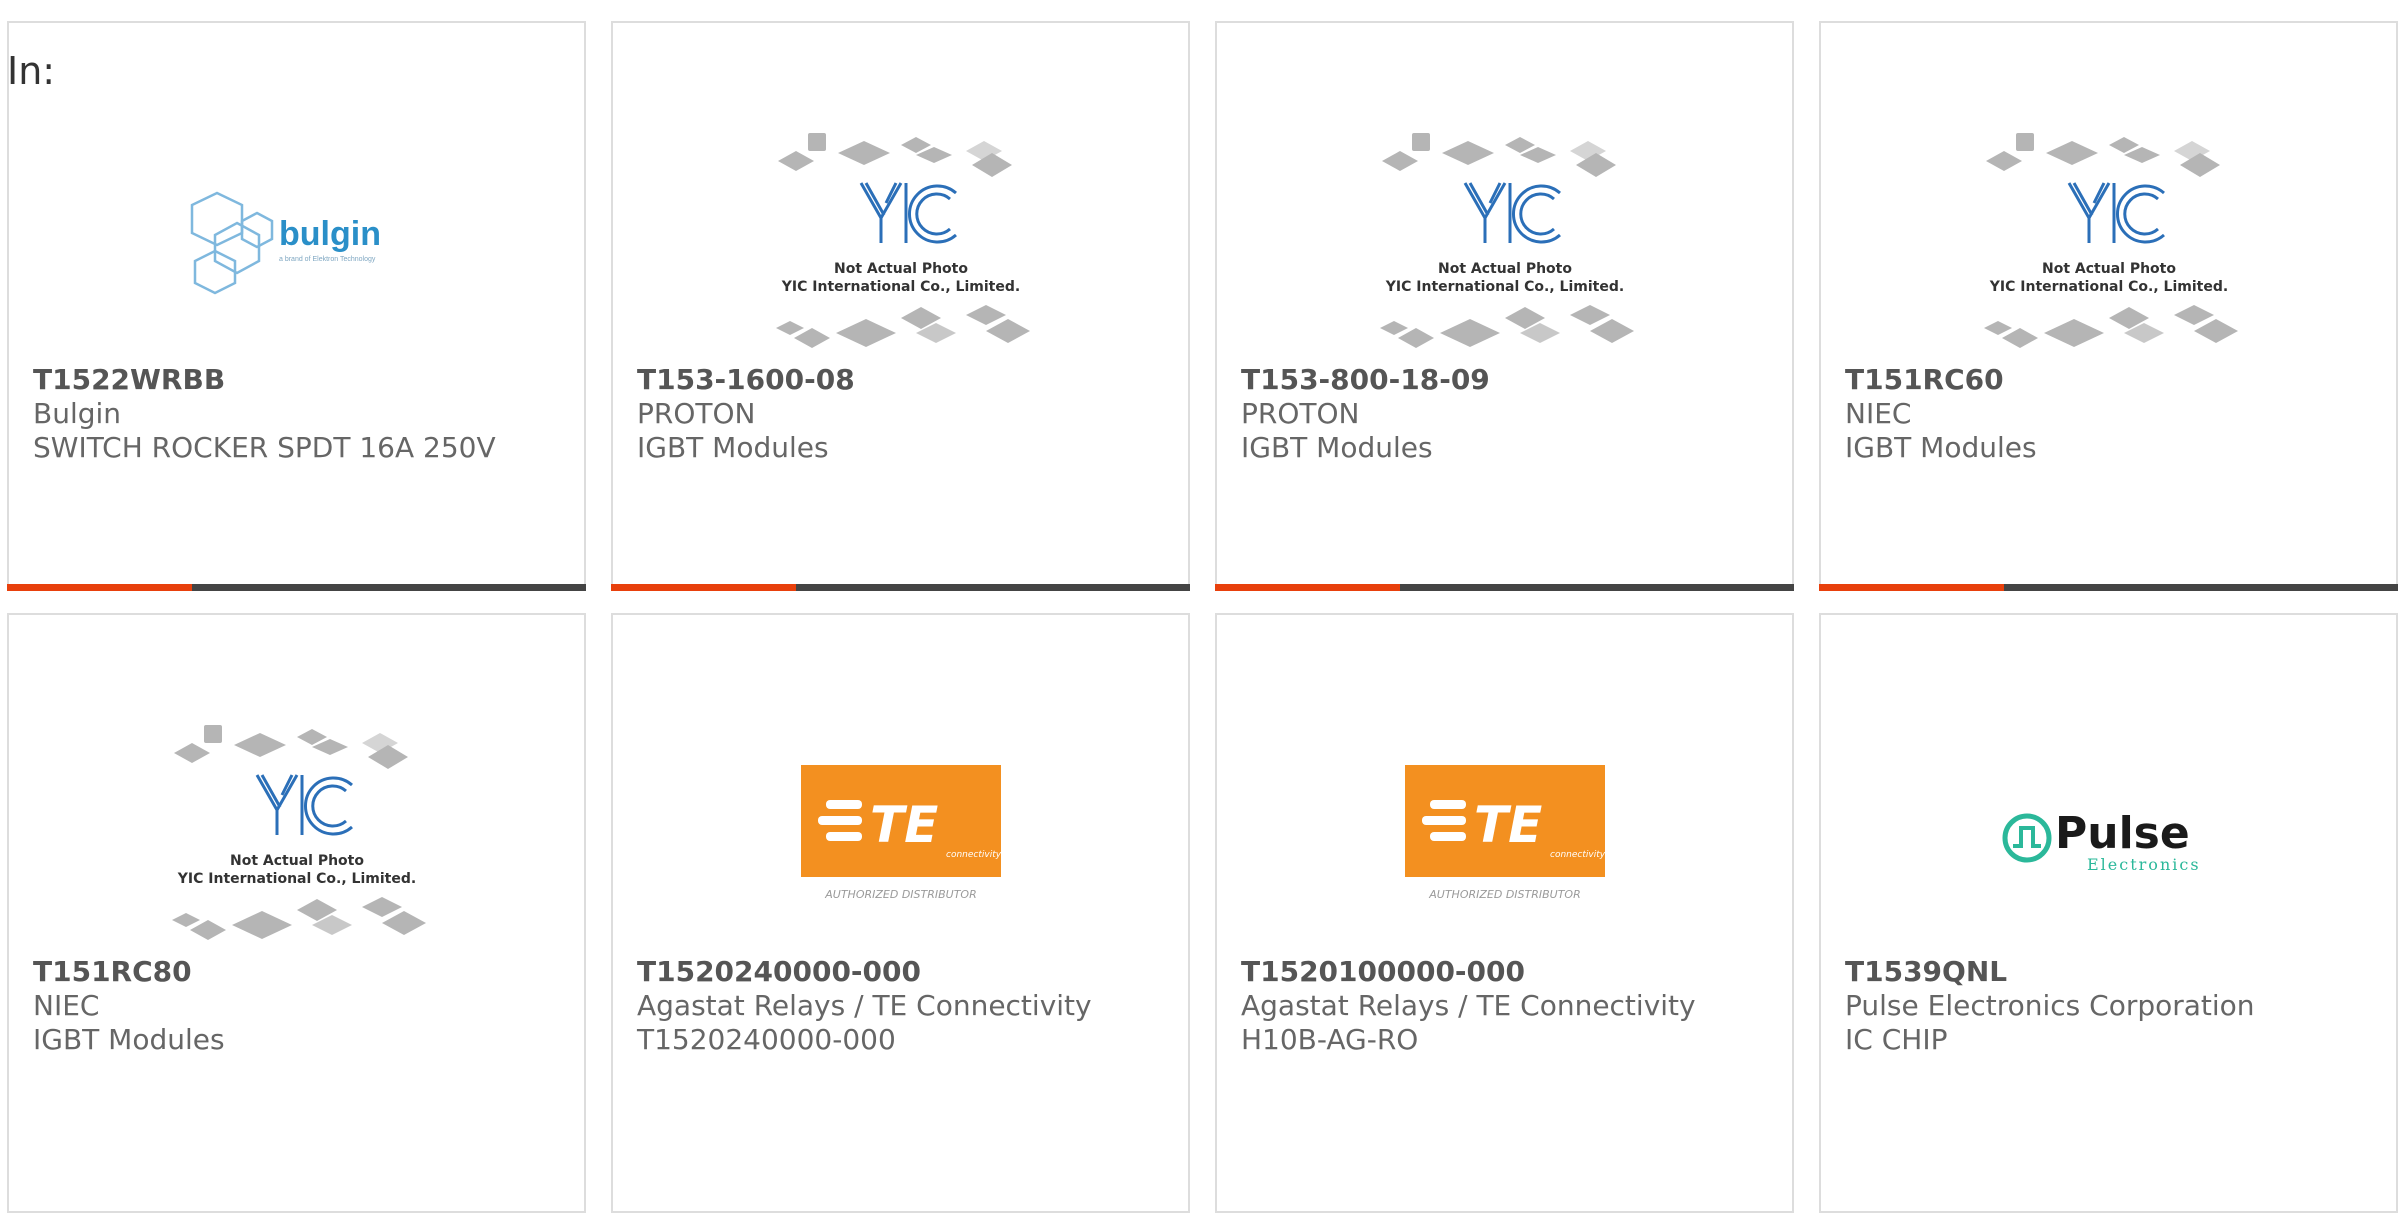 The width and height of the screenshot is (2400, 1213). What do you see at coordinates (298, 380) in the screenshot?
I see `part-number: T1522WRBB` at bounding box center [298, 380].